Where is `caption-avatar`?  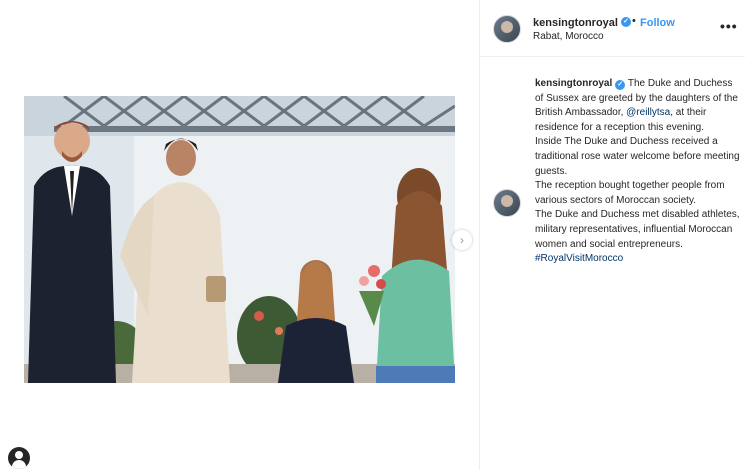 caption-avatar is located at coordinates (507, 203).